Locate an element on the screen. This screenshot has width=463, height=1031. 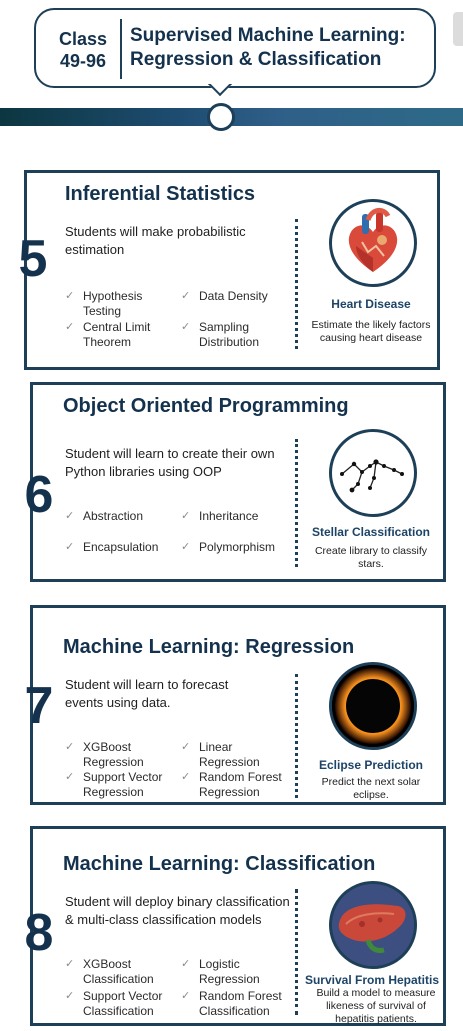
topic-item: ✓ Abstraction is located at coordinates (104, 516).